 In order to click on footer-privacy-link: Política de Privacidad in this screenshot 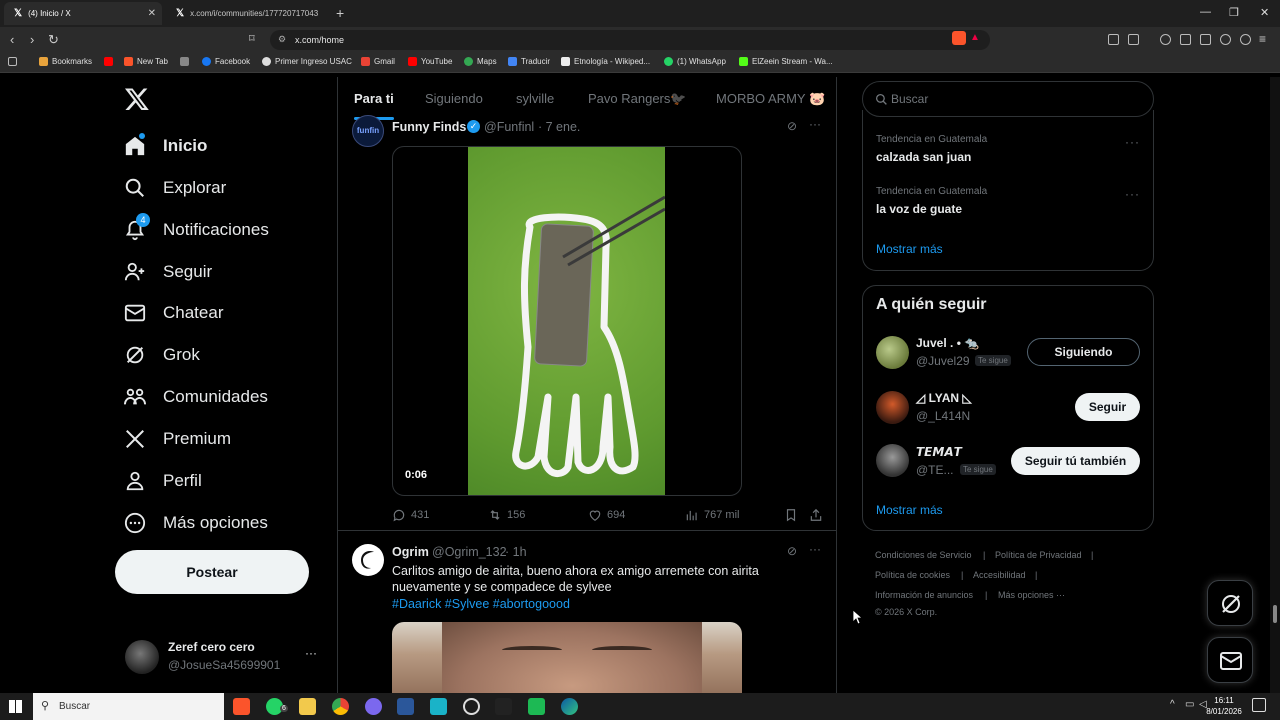, I will do `click(1038, 555)`.